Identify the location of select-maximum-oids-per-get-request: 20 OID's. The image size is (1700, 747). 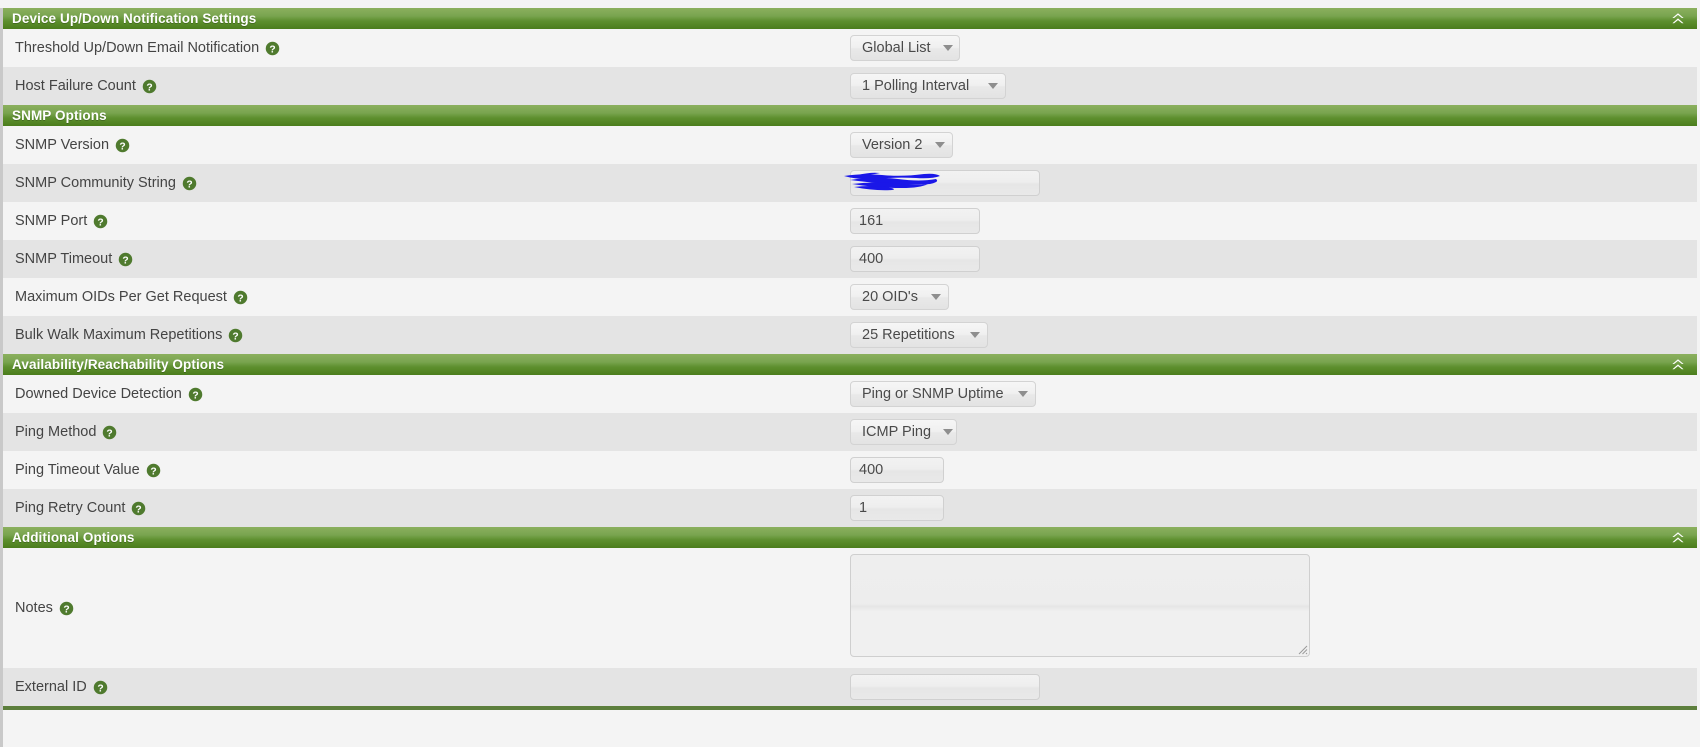
(899, 297).